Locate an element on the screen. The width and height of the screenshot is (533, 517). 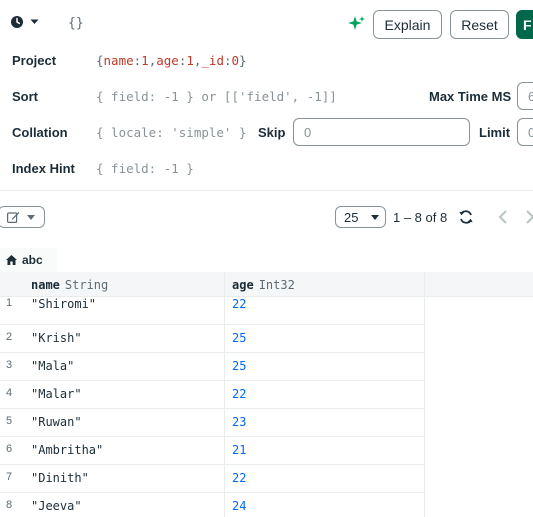
column-header-age: age Int32 is located at coordinates (325, 284).